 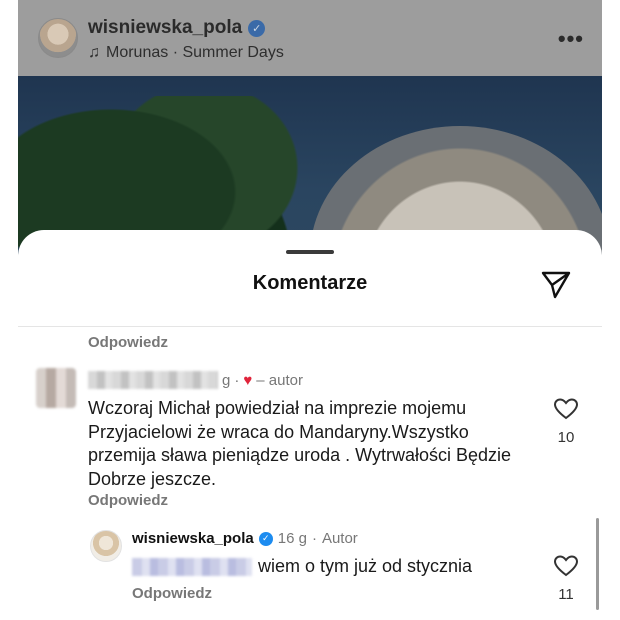 What do you see at coordinates (310, 252) in the screenshot?
I see `drag-handle` at bounding box center [310, 252].